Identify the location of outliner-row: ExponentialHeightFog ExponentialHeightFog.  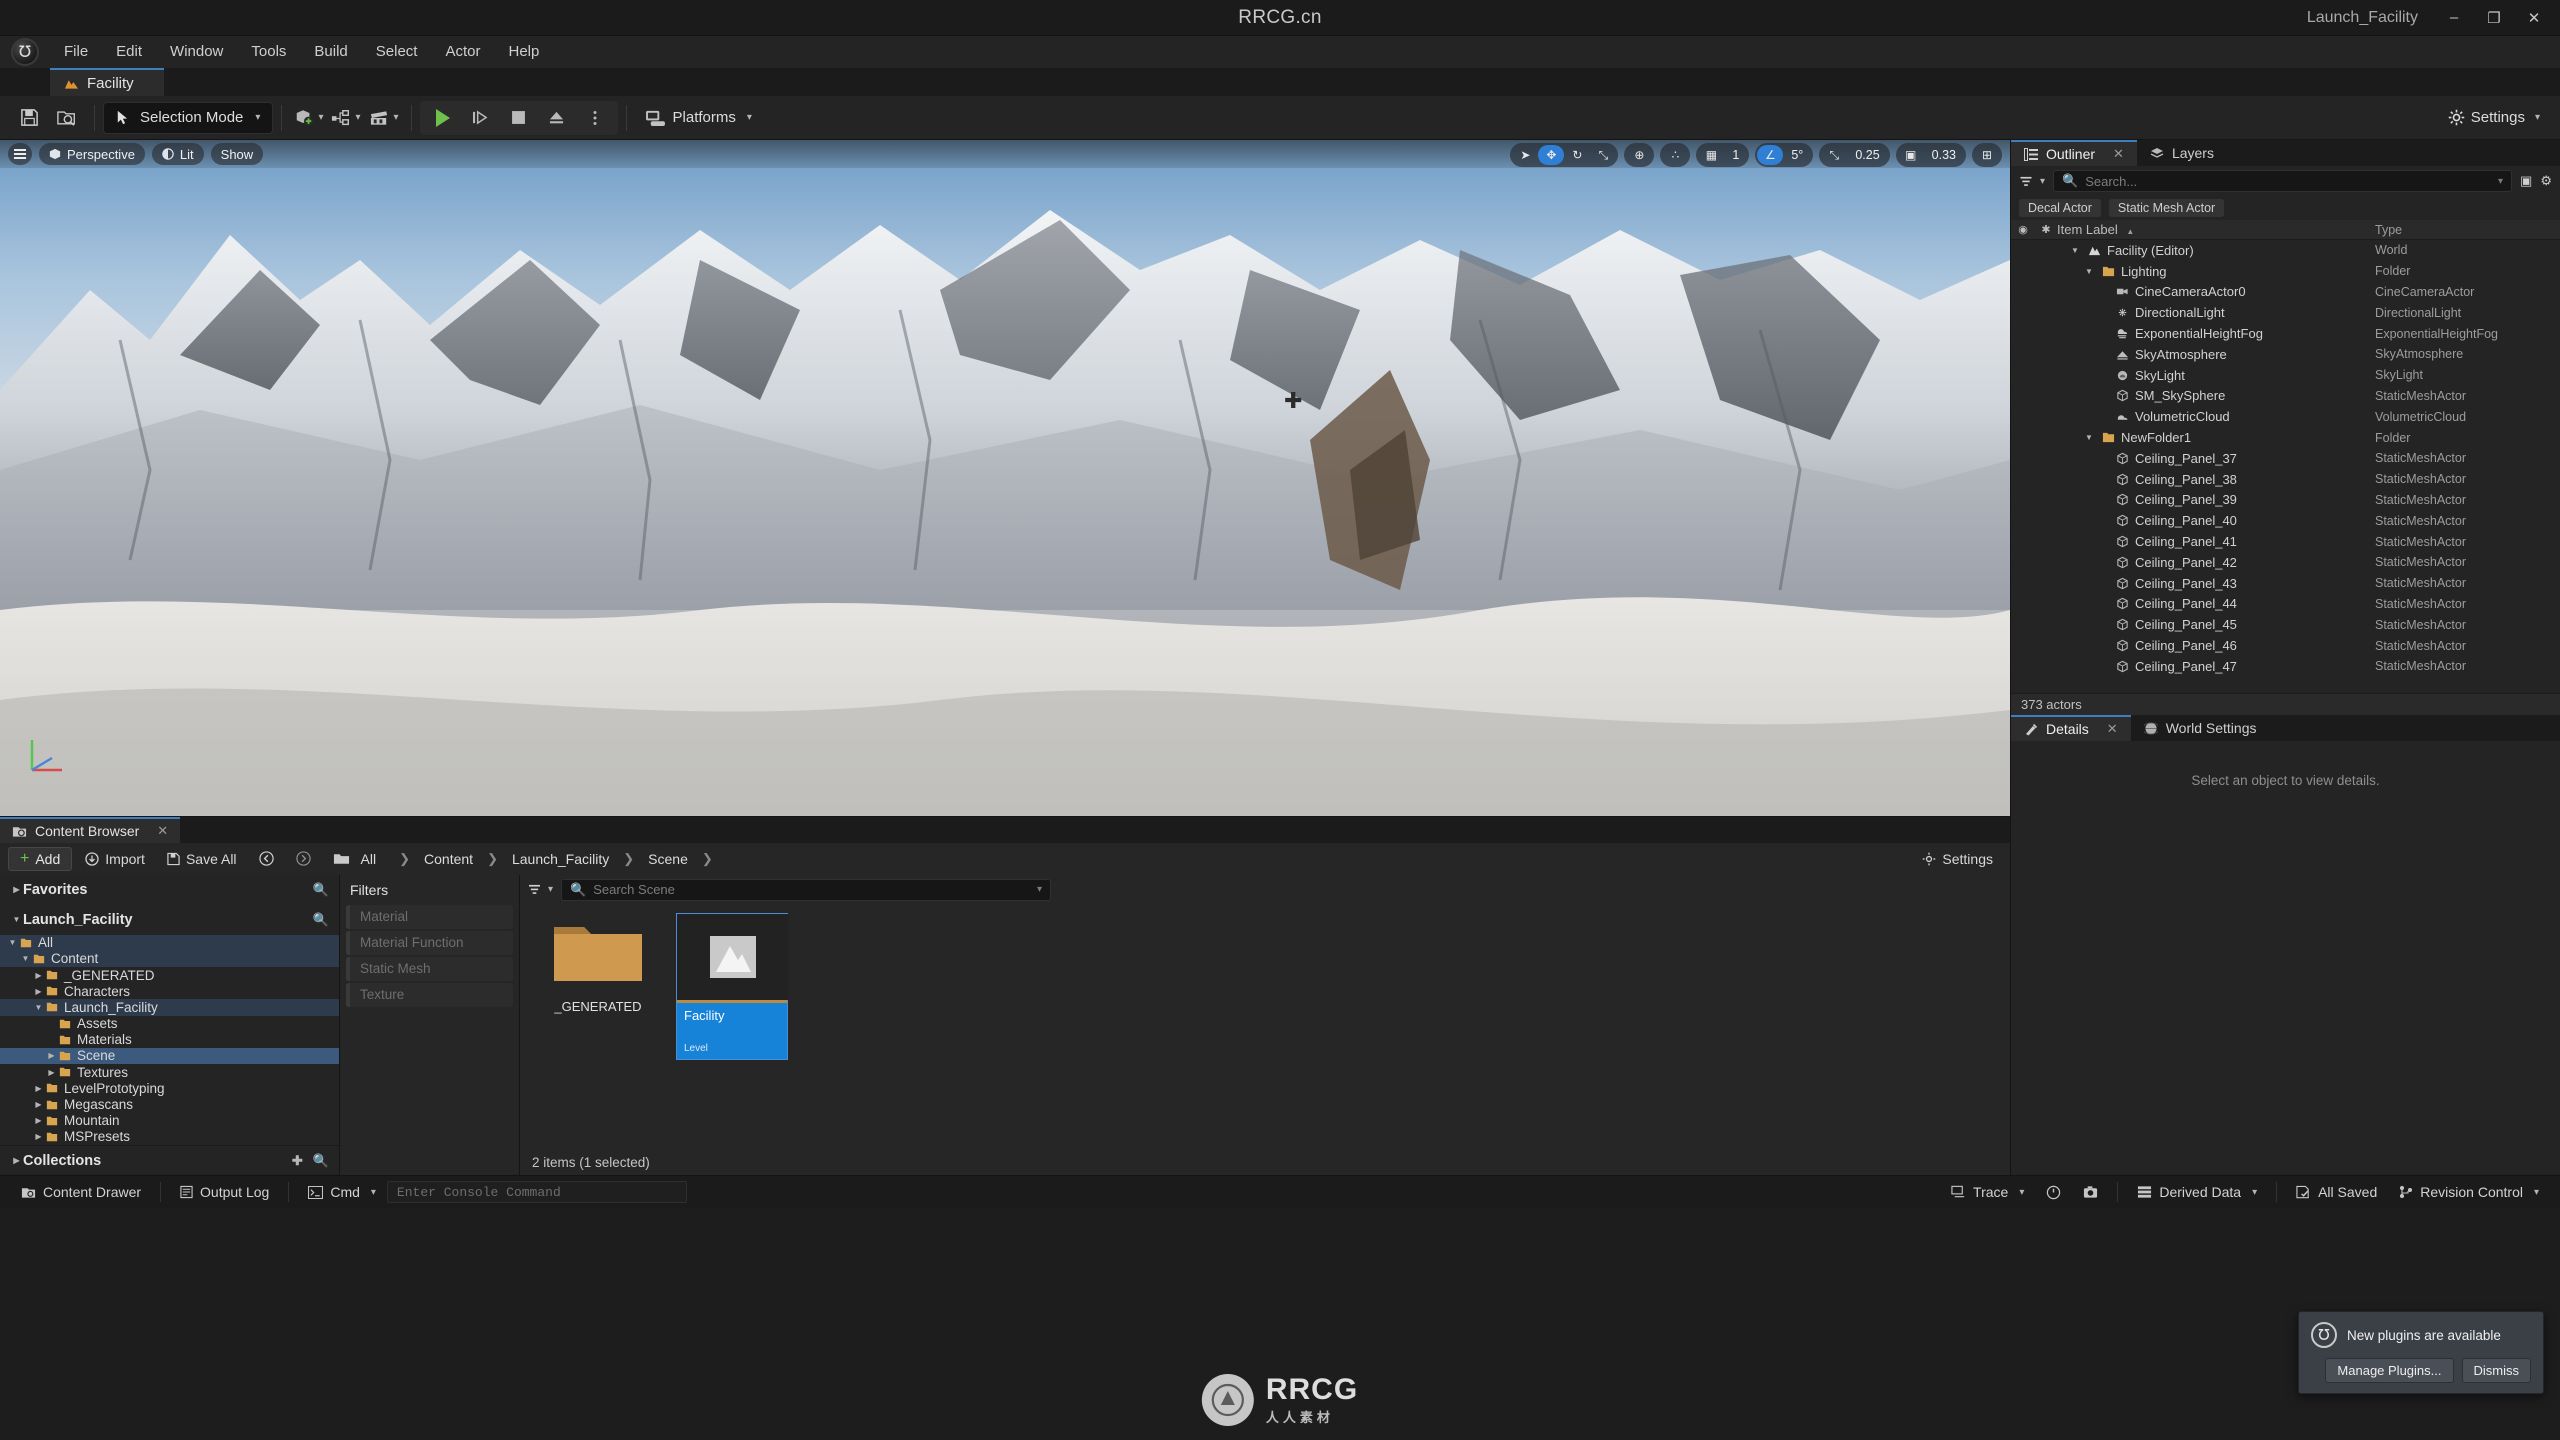
(2285, 333).